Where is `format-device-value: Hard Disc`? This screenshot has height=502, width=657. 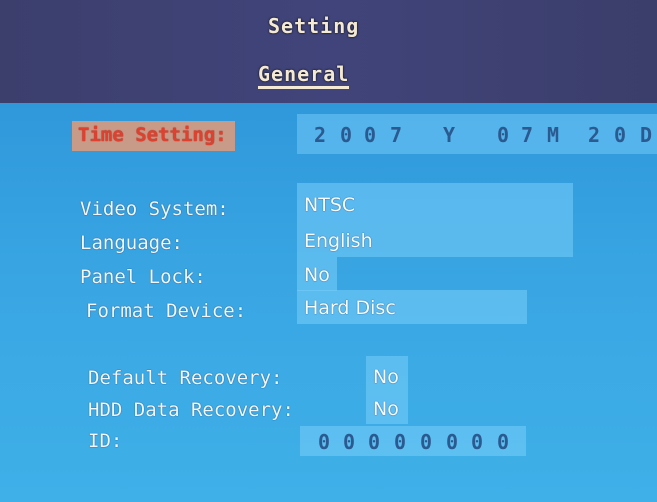
format-device-value: Hard Disc is located at coordinates (350, 308).